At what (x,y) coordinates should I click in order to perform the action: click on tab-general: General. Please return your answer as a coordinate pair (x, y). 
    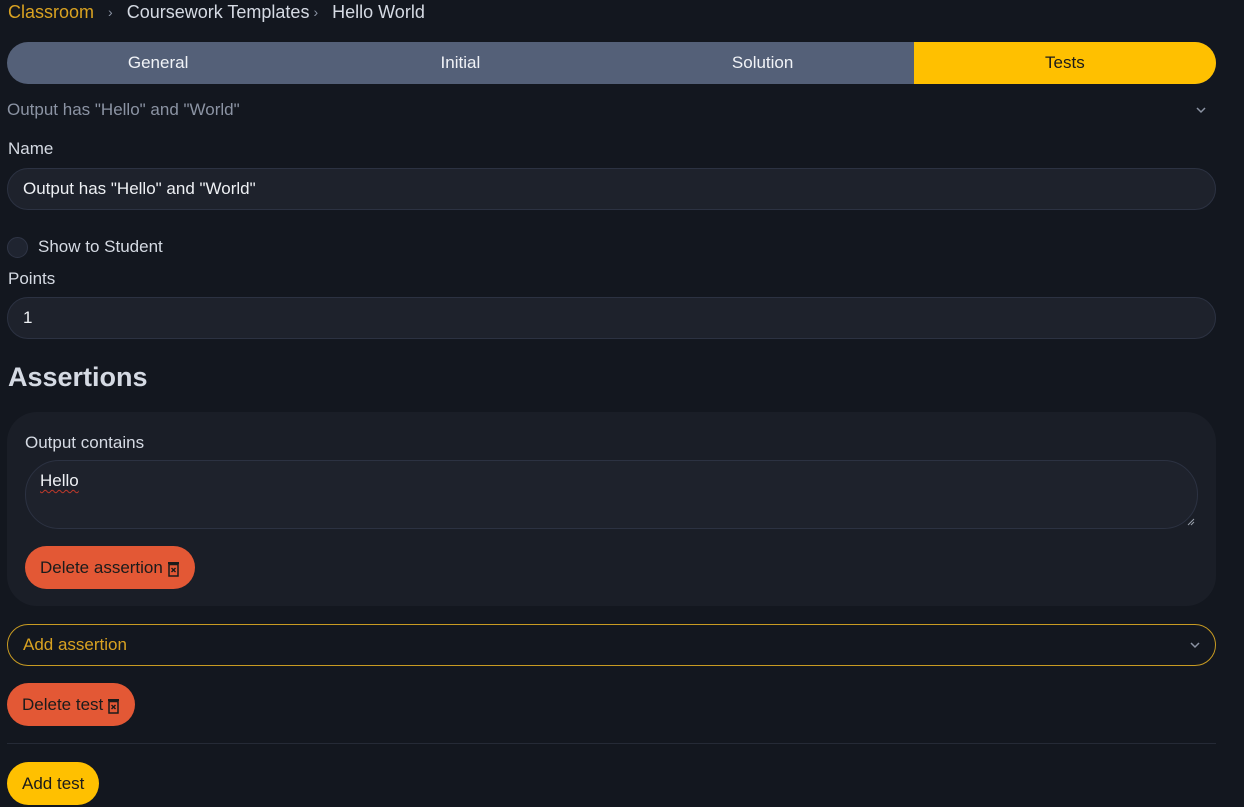
    Looking at the image, I should click on (158, 63).